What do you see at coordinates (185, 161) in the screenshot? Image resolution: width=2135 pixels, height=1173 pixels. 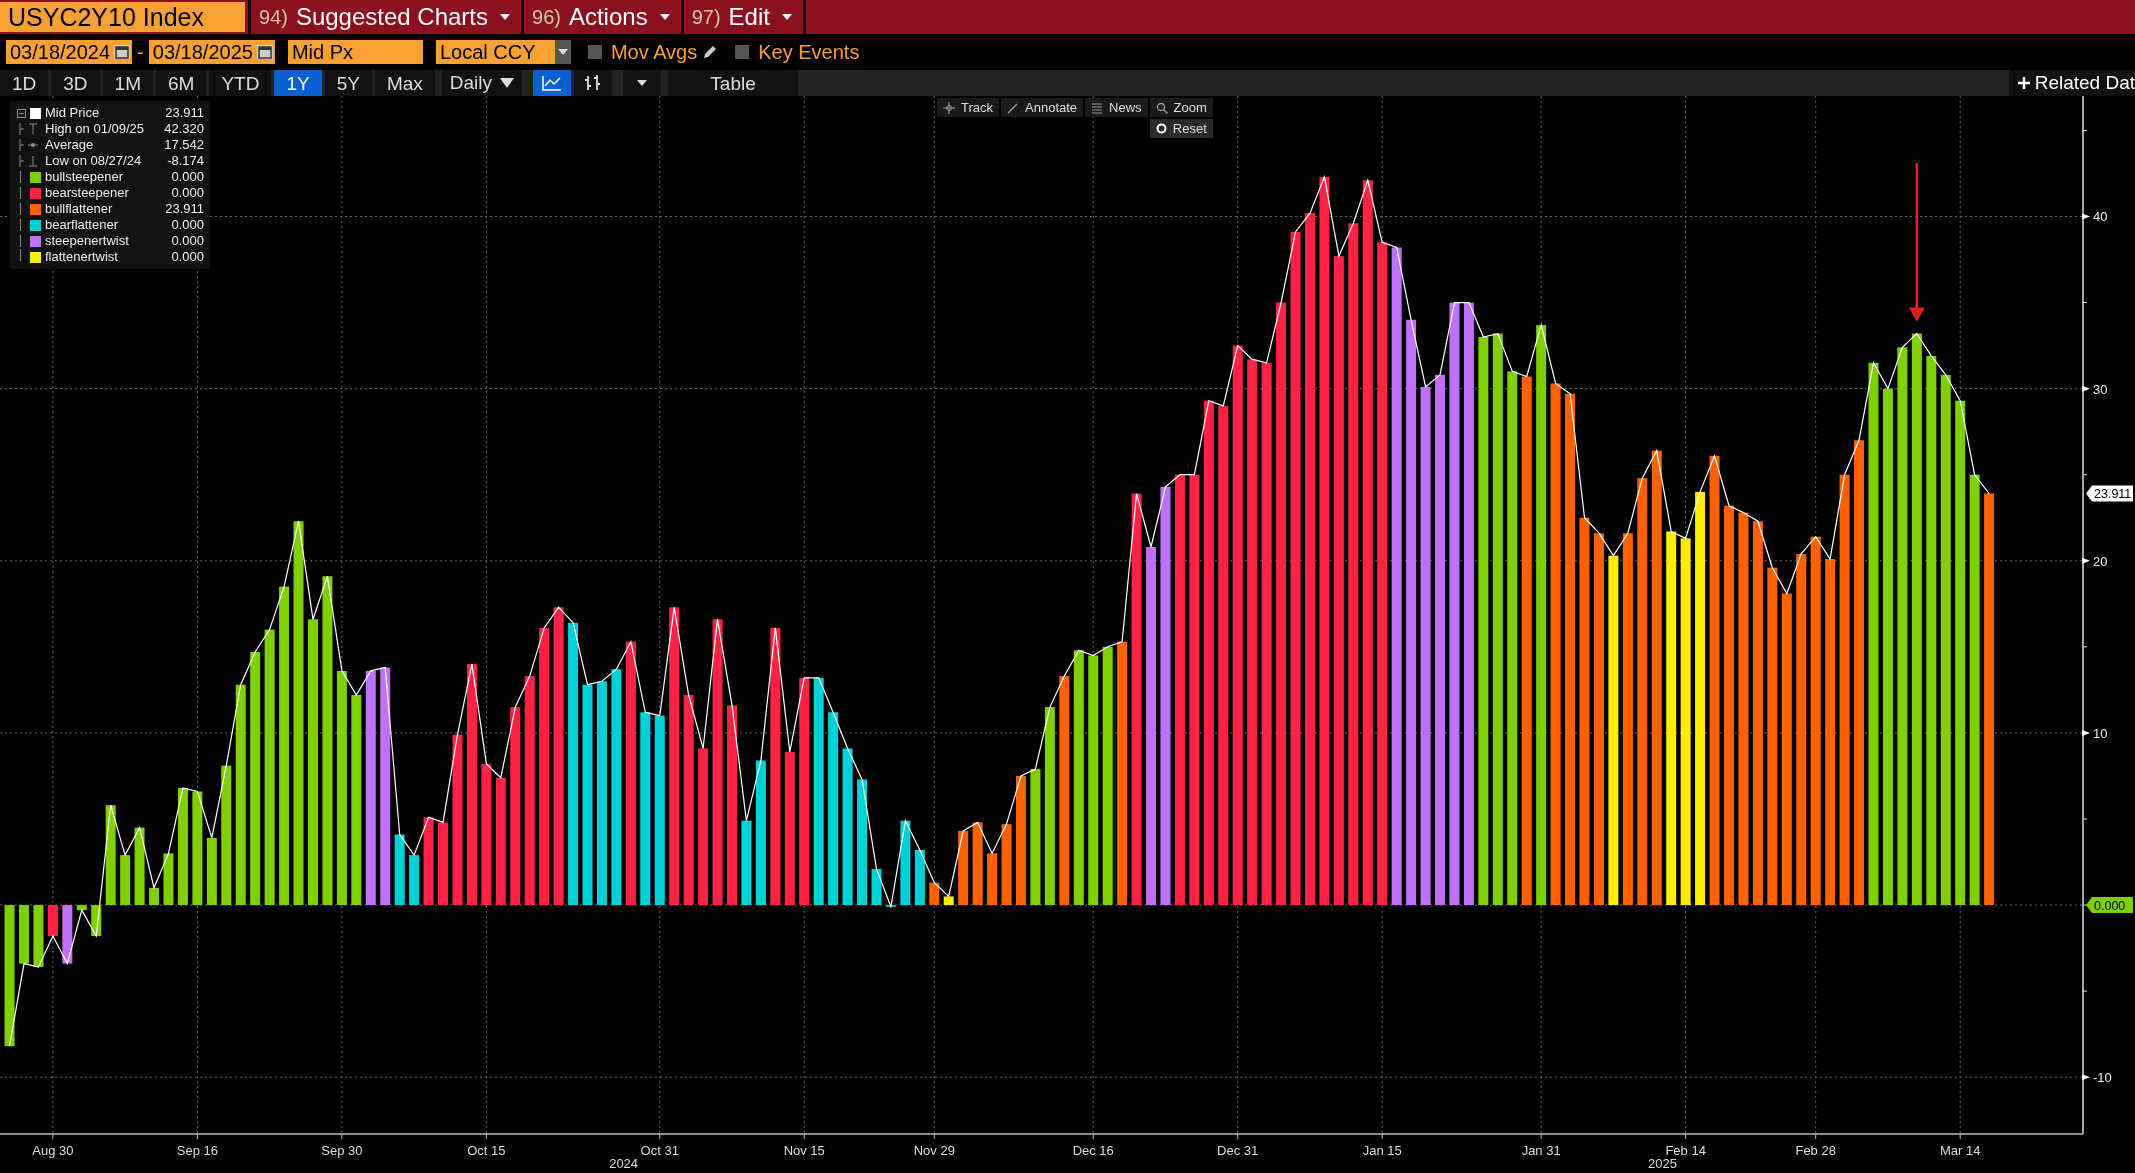 I see `legend-value: -8.174` at bounding box center [185, 161].